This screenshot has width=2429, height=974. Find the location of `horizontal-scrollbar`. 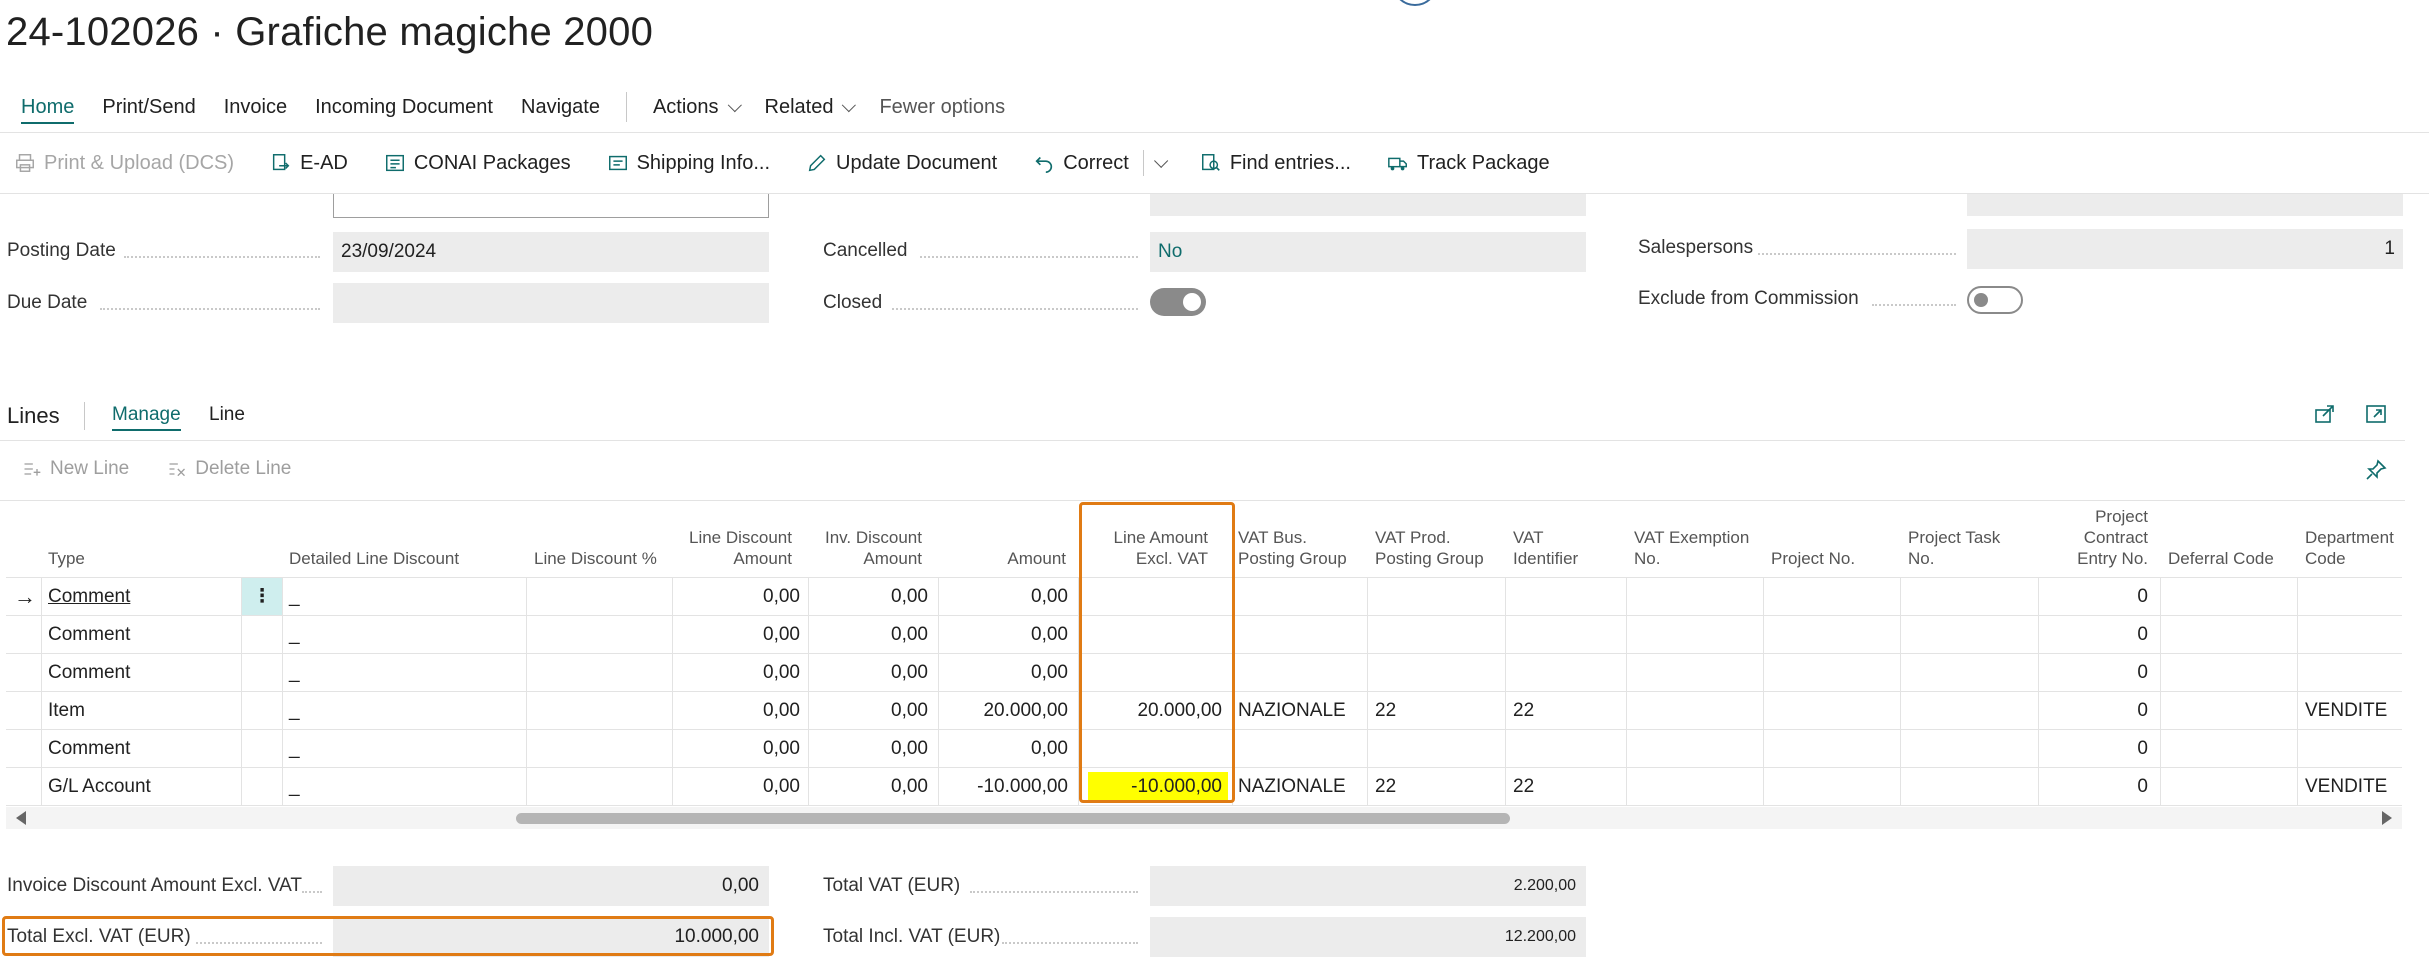

horizontal-scrollbar is located at coordinates (1204, 818).